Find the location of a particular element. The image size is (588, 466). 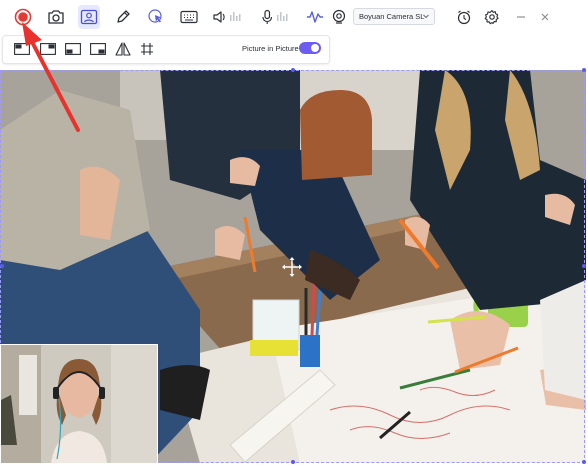

layout-top-right-button is located at coordinates (48, 49).